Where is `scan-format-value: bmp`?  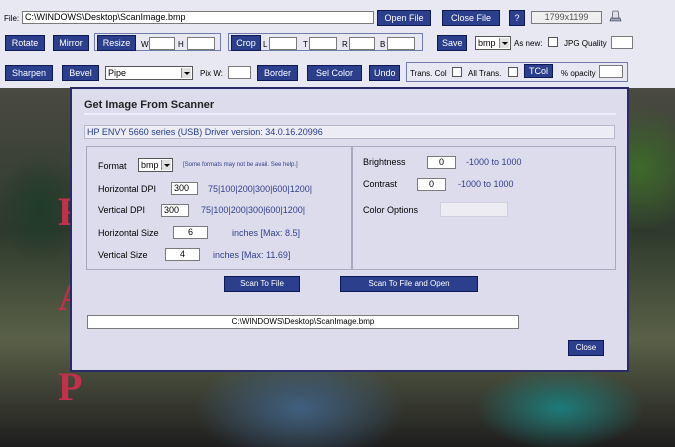 scan-format-value: bmp is located at coordinates (150, 165).